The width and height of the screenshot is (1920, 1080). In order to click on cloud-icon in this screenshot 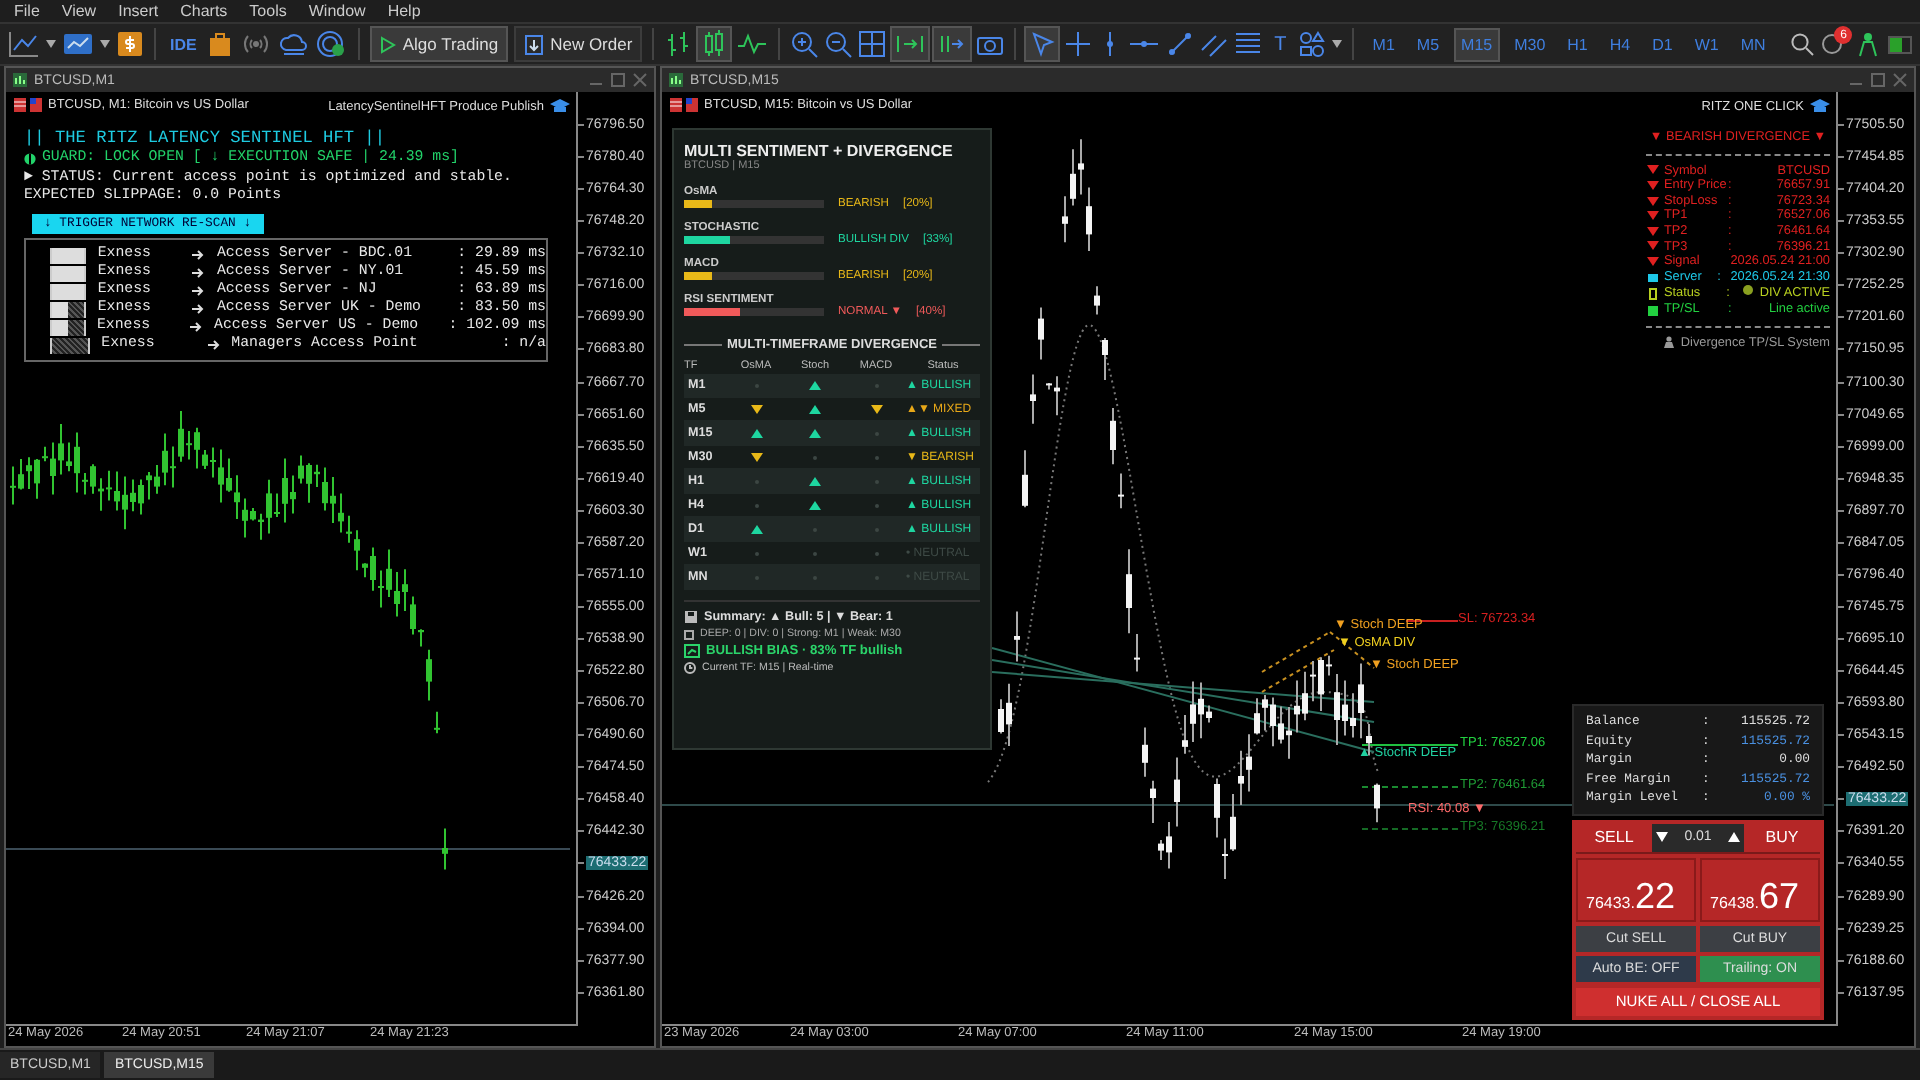, I will do `click(294, 44)`.